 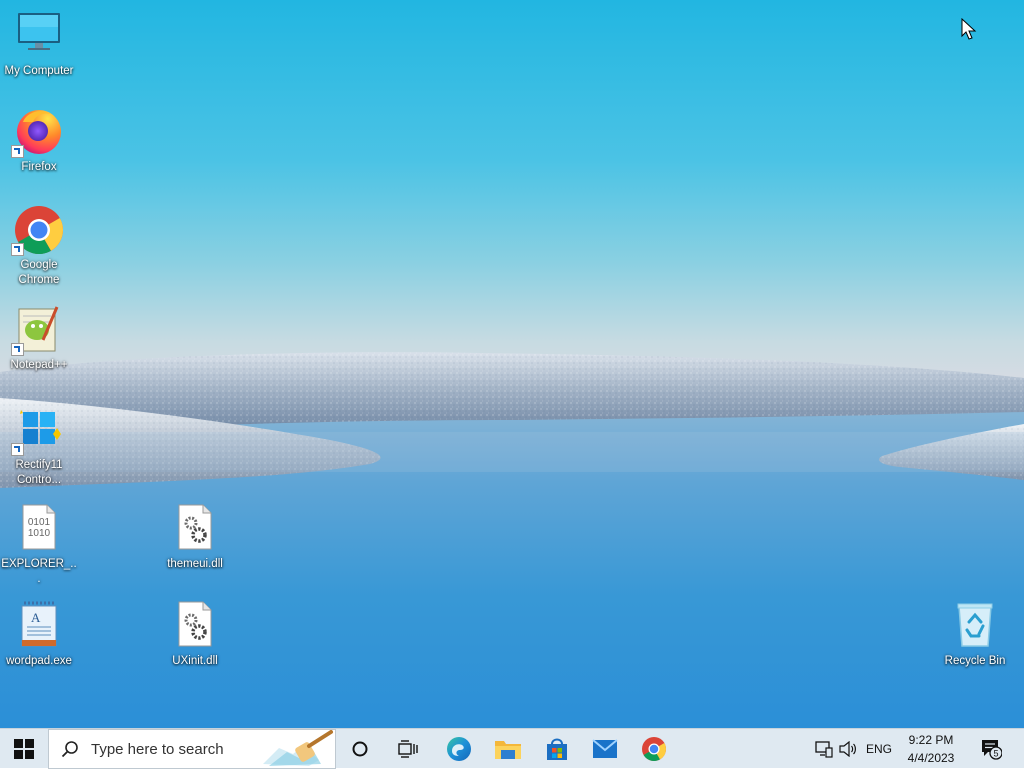 I want to click on desktop-icon-themeui-dll: themeui.dll, so click(x=195, y=537).